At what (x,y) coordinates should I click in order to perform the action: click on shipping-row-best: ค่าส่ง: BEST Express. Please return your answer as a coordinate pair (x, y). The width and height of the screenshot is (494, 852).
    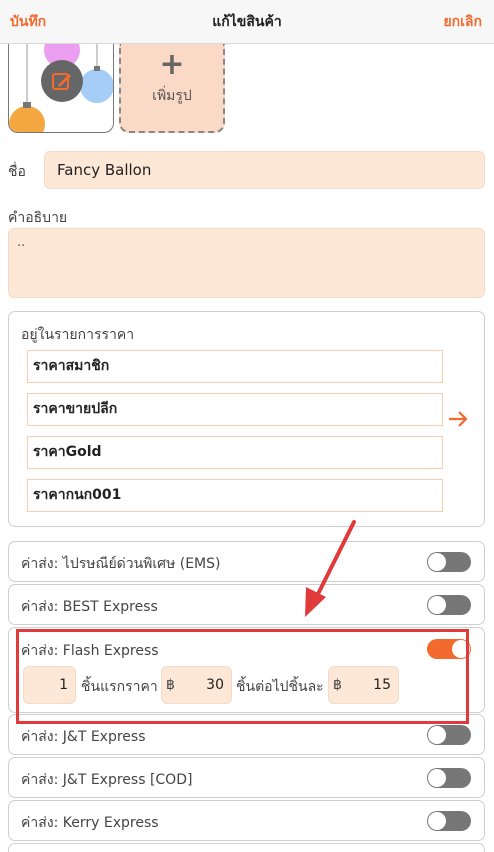
    Looking at the image, I should click on (246, 604).